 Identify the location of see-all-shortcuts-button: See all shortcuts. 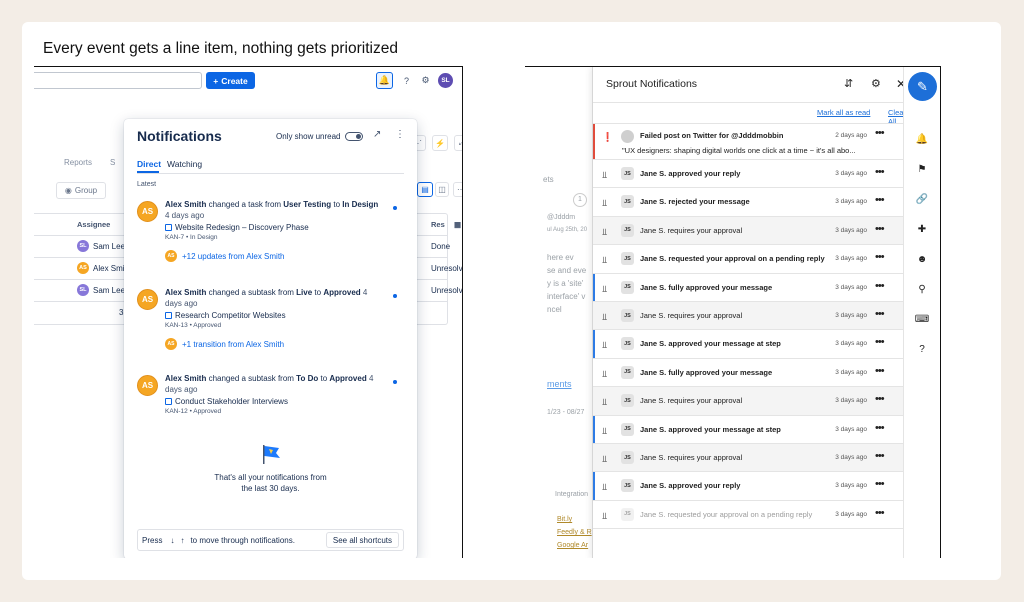
(362, 540).